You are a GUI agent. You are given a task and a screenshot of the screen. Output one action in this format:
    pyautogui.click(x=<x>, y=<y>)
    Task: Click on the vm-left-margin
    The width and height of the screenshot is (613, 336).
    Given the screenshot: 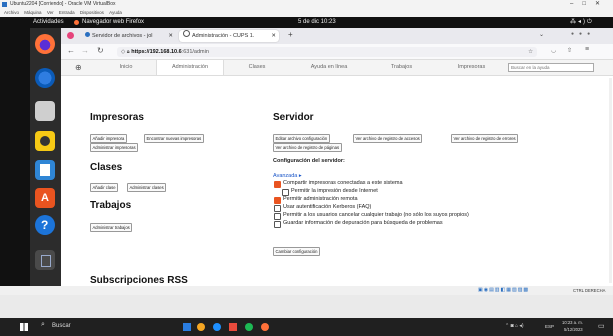 What is the action you would take?
    pyautogui.click(x=15, y=151)
    